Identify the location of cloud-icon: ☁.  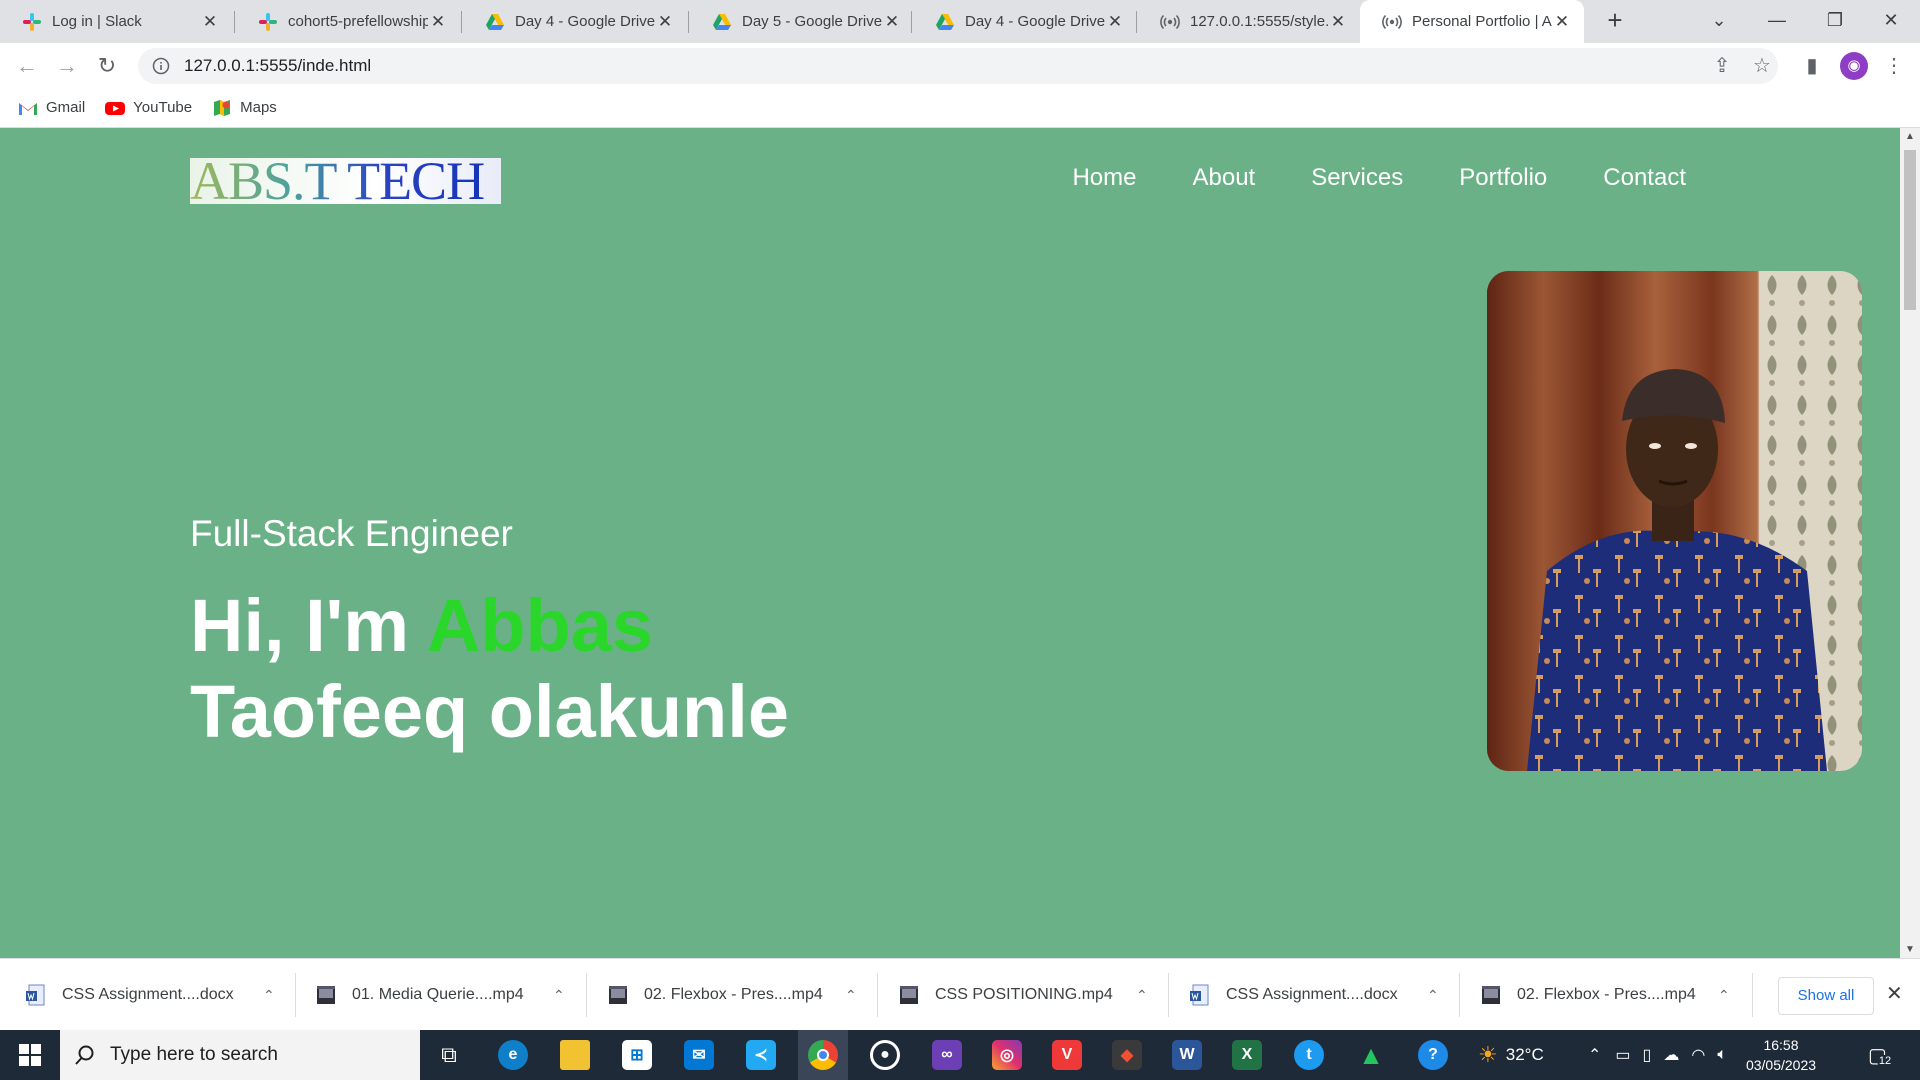
(1671, 1055).